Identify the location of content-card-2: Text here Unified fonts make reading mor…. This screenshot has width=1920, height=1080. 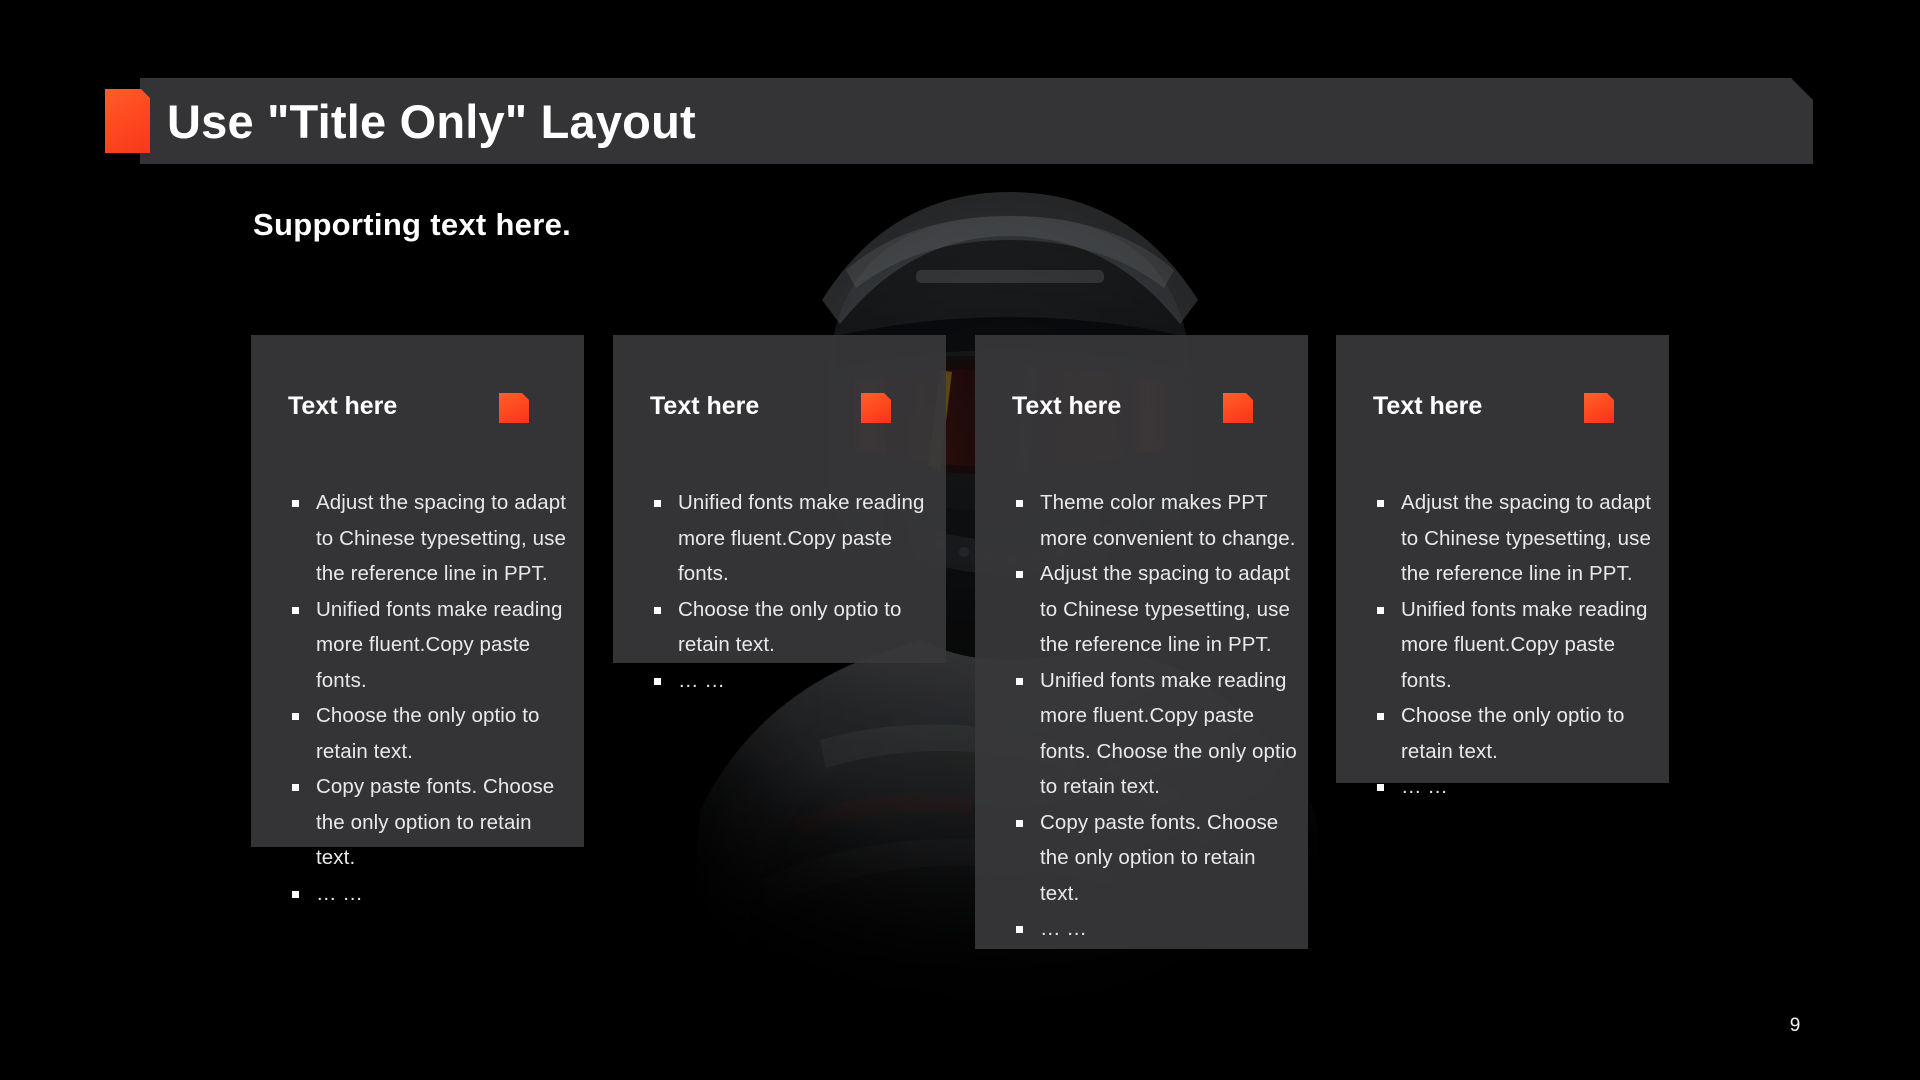
(779, 513).